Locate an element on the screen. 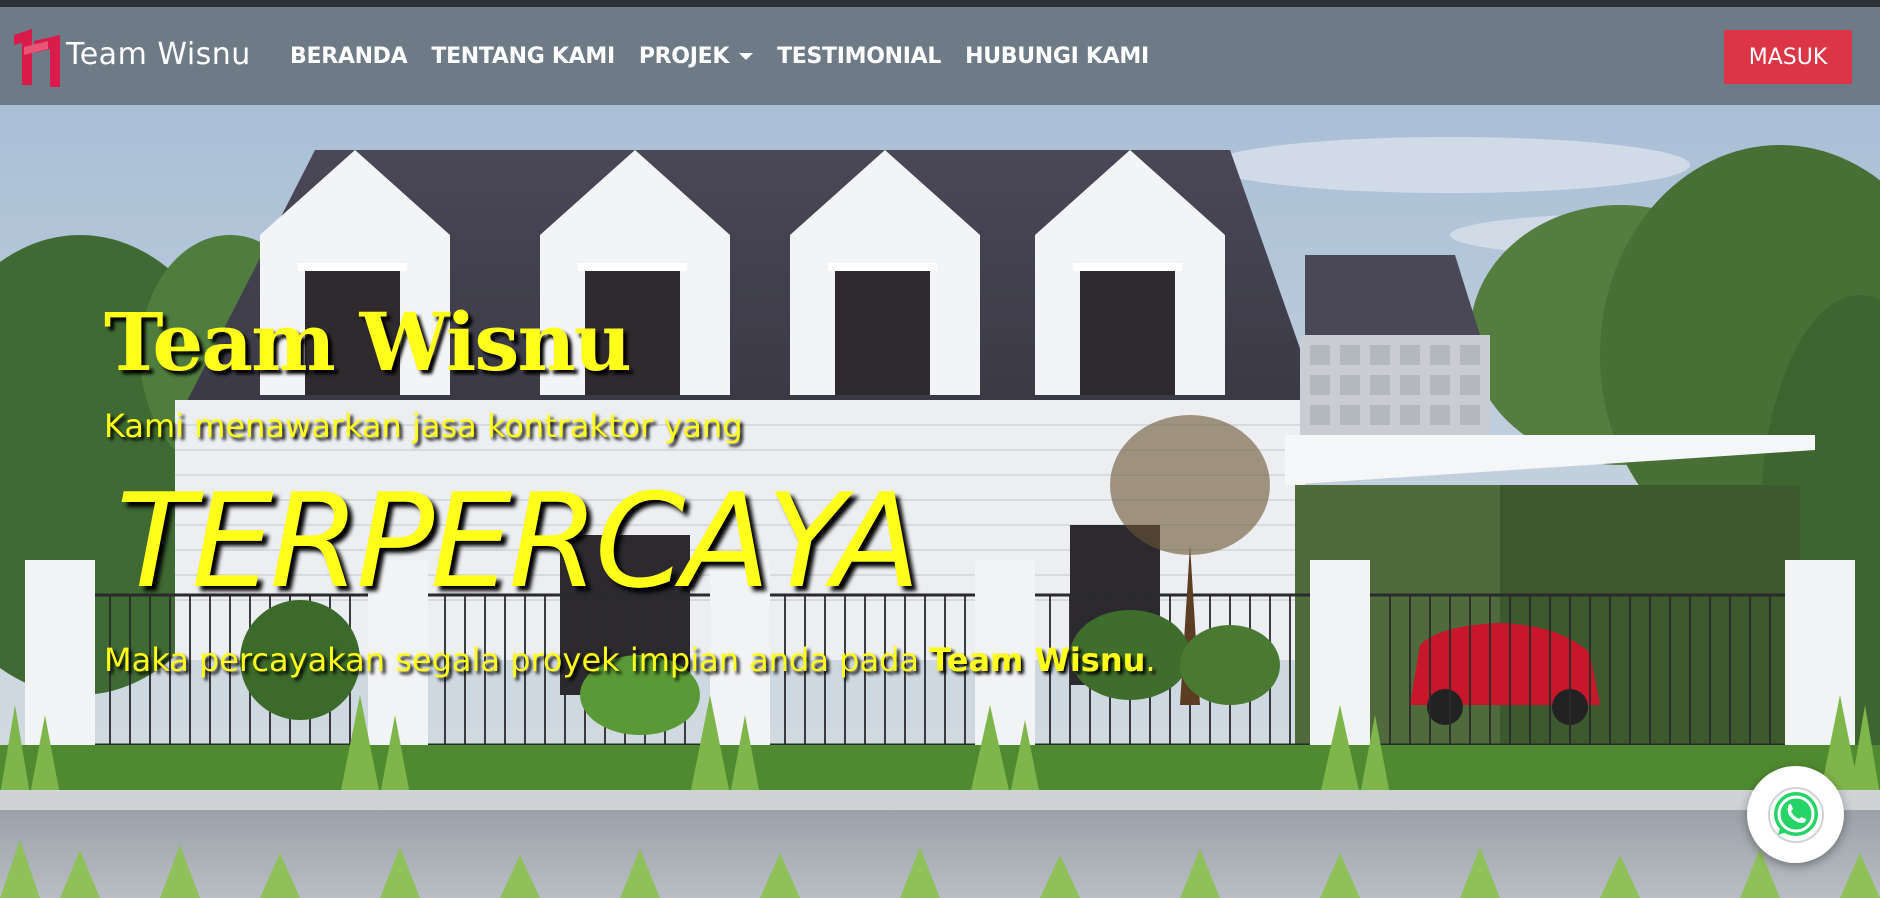  hero-tagline-suffix: . is located at coordinates (1150, 660).